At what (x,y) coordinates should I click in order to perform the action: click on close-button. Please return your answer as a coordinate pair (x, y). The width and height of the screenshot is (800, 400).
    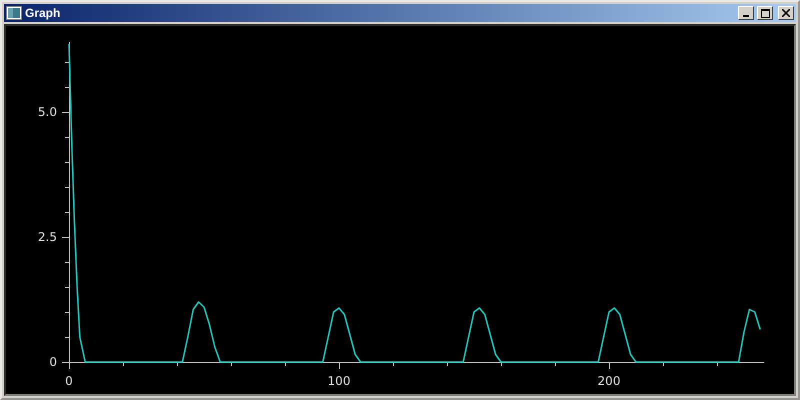
    Looking at the image, I should click on (786, 13).